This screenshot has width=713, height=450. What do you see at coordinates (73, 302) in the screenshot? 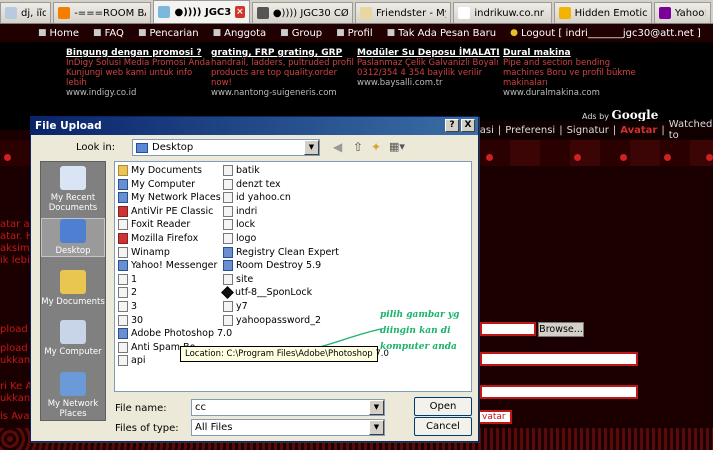
I see `places-item-label: My Documents` at bounding box center [73, 302].